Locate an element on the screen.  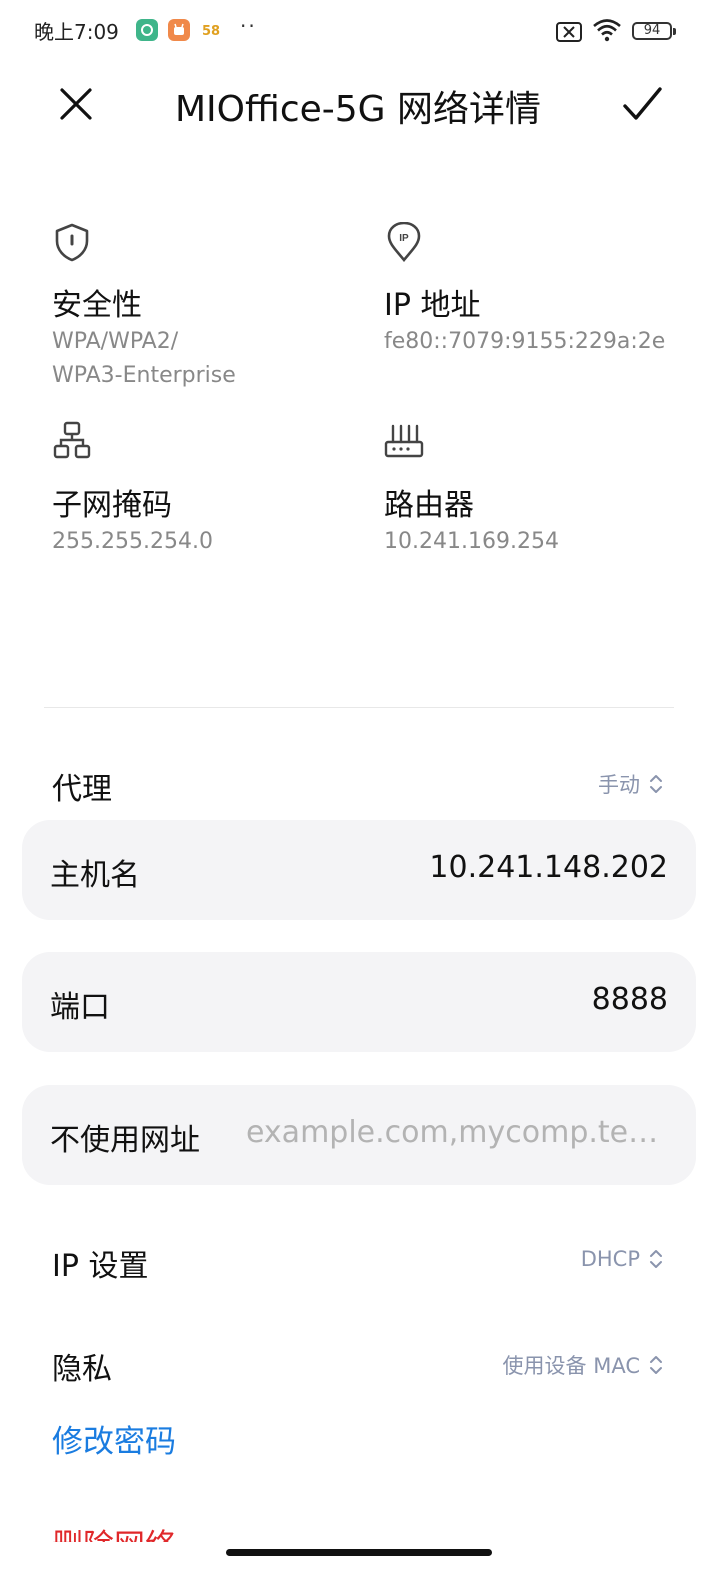
subnet-mask-label: 子网掩码 is located at coordinates (112, 505).